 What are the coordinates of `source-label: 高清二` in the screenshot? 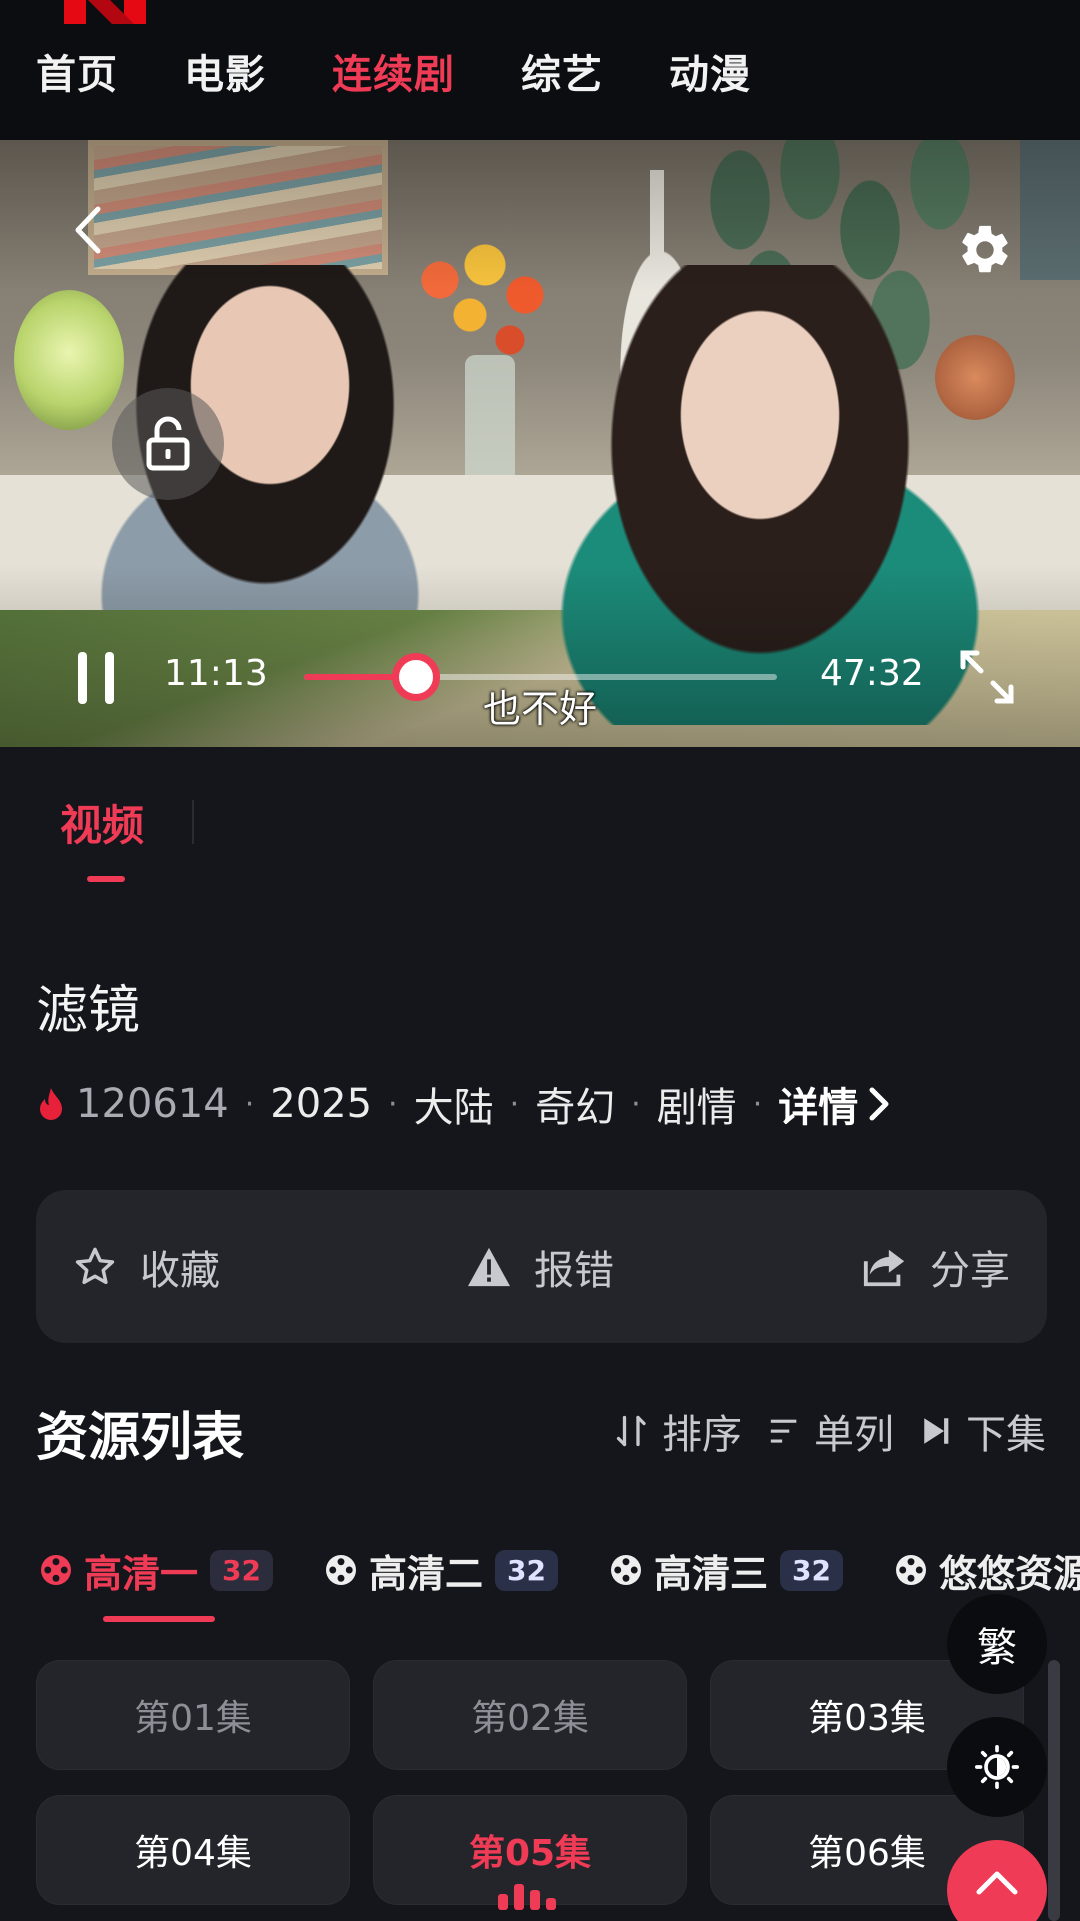 It's located at (425, 1573).